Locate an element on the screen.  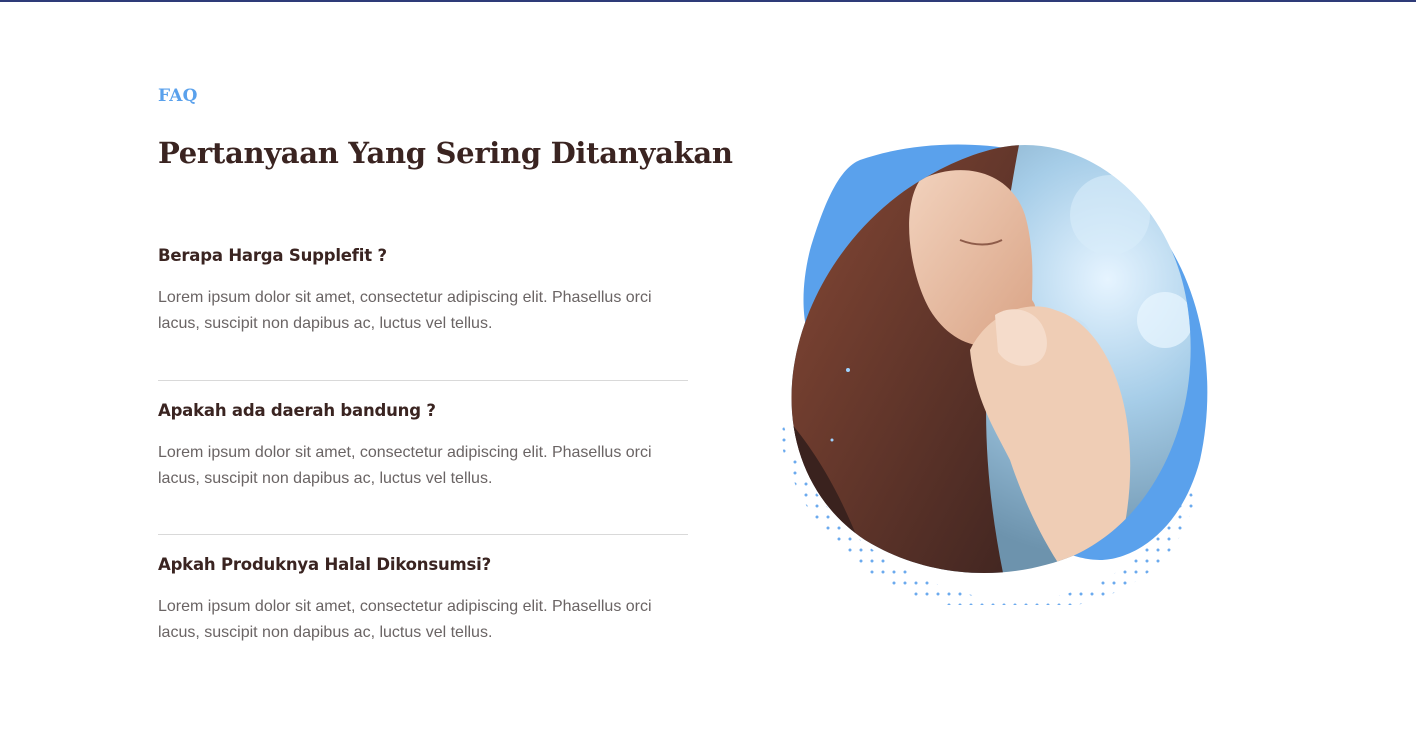
top-border is located at coordinates (708, 1).